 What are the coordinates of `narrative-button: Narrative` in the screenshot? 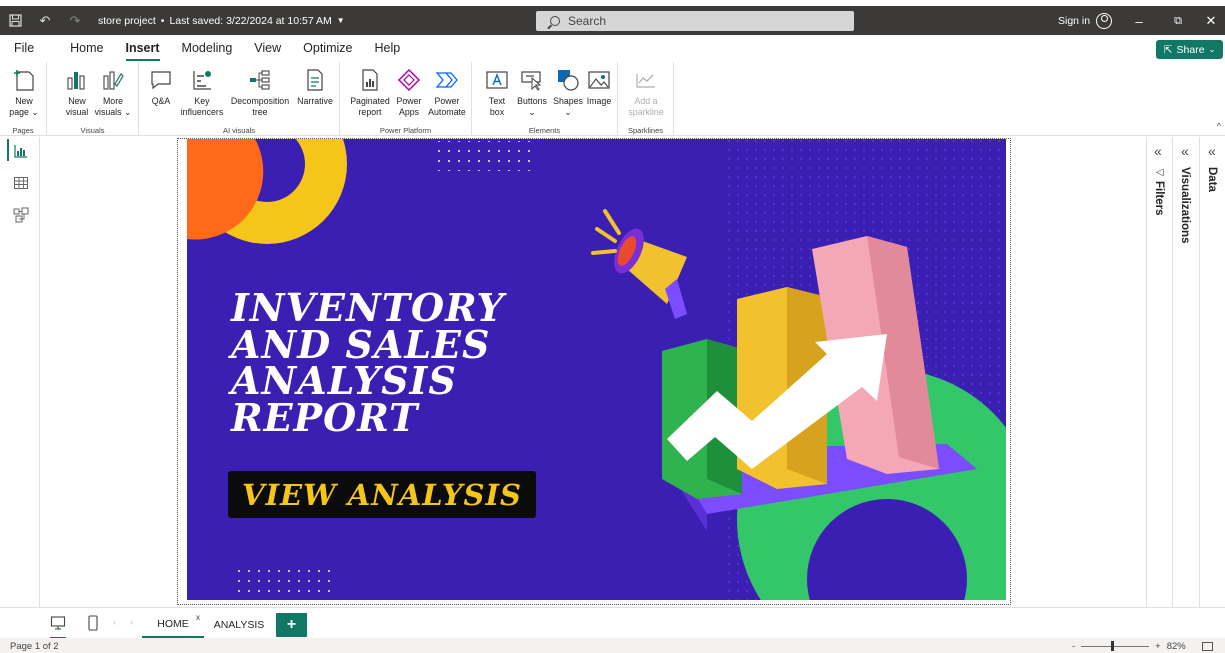 It's located at (315, 86).